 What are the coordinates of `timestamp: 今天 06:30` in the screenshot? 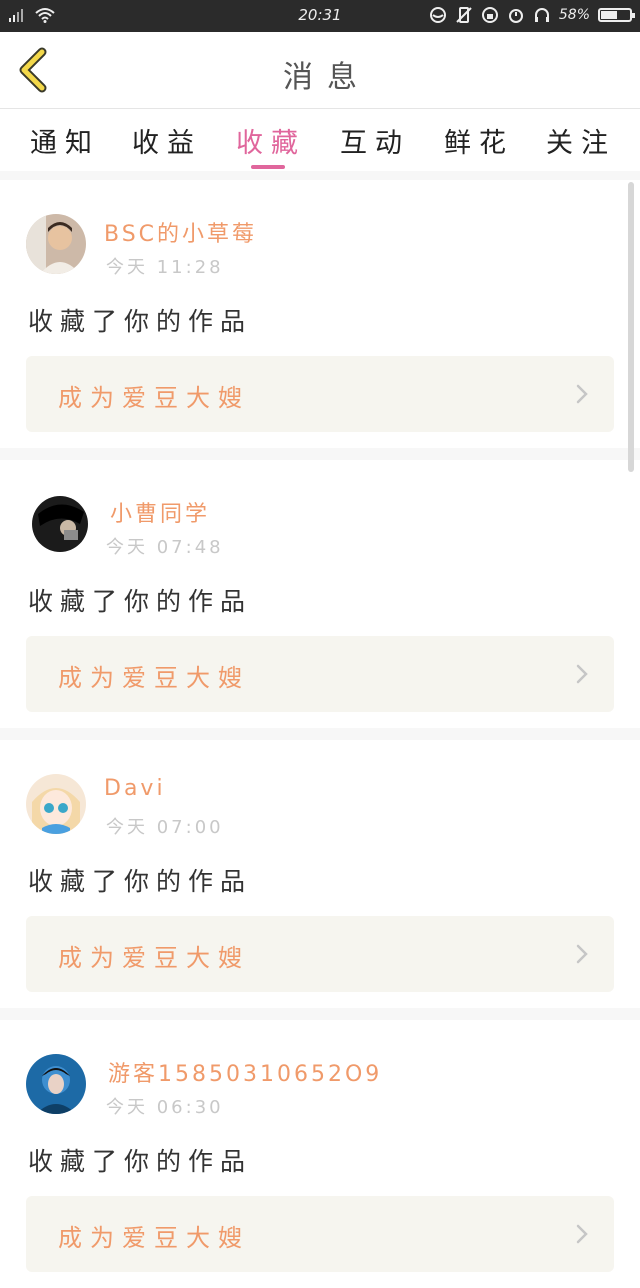 It's located at (165, 1107).